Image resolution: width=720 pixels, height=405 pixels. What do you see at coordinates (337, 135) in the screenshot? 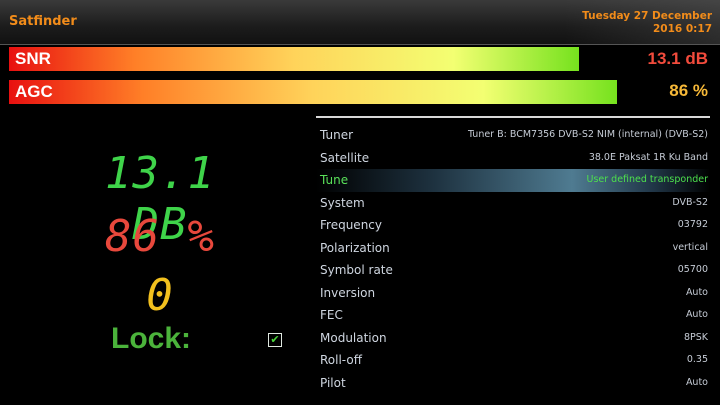
I see `info-row-label: Tuner` at bounding box center [337, 135].